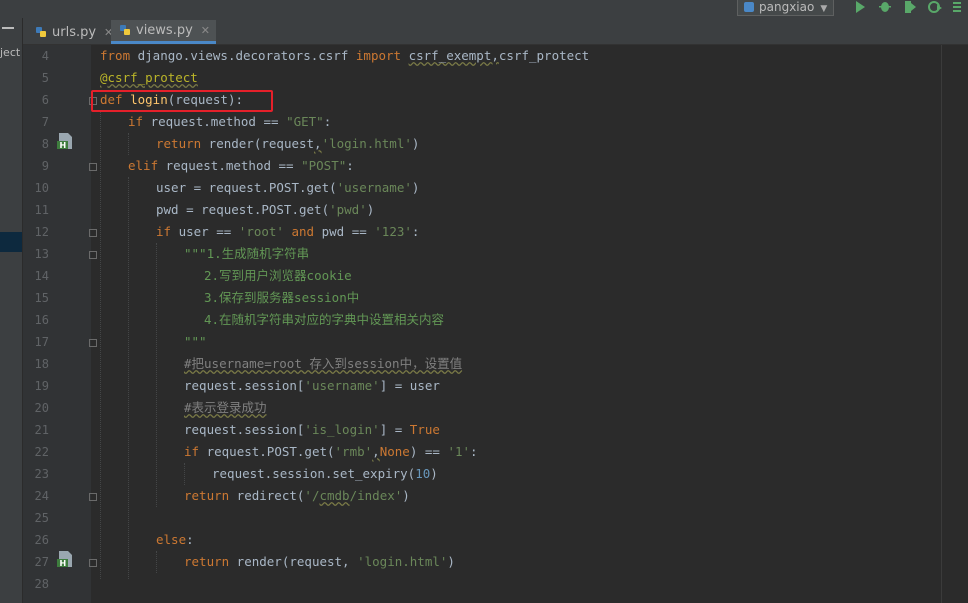 This screenshot has height=603, width=968. What do you see at coordinates (324, 319) in the screenshot?
I see `code-line-16: 4.在随机字符串对应的字典中设置相关内容` at bounding box center [324, 319].